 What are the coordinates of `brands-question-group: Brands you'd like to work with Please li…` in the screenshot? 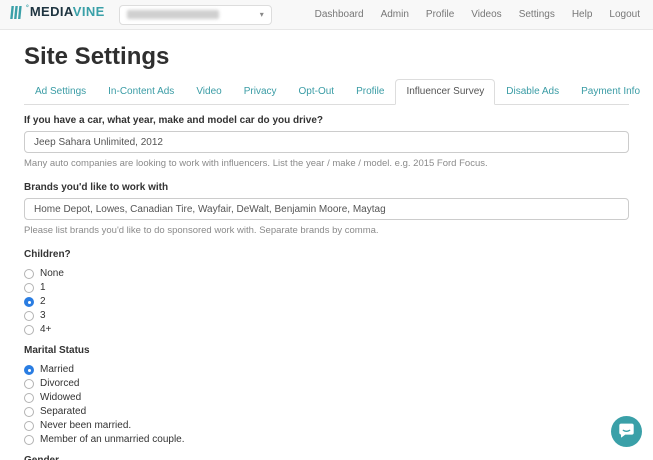 It's located at (326, 209).